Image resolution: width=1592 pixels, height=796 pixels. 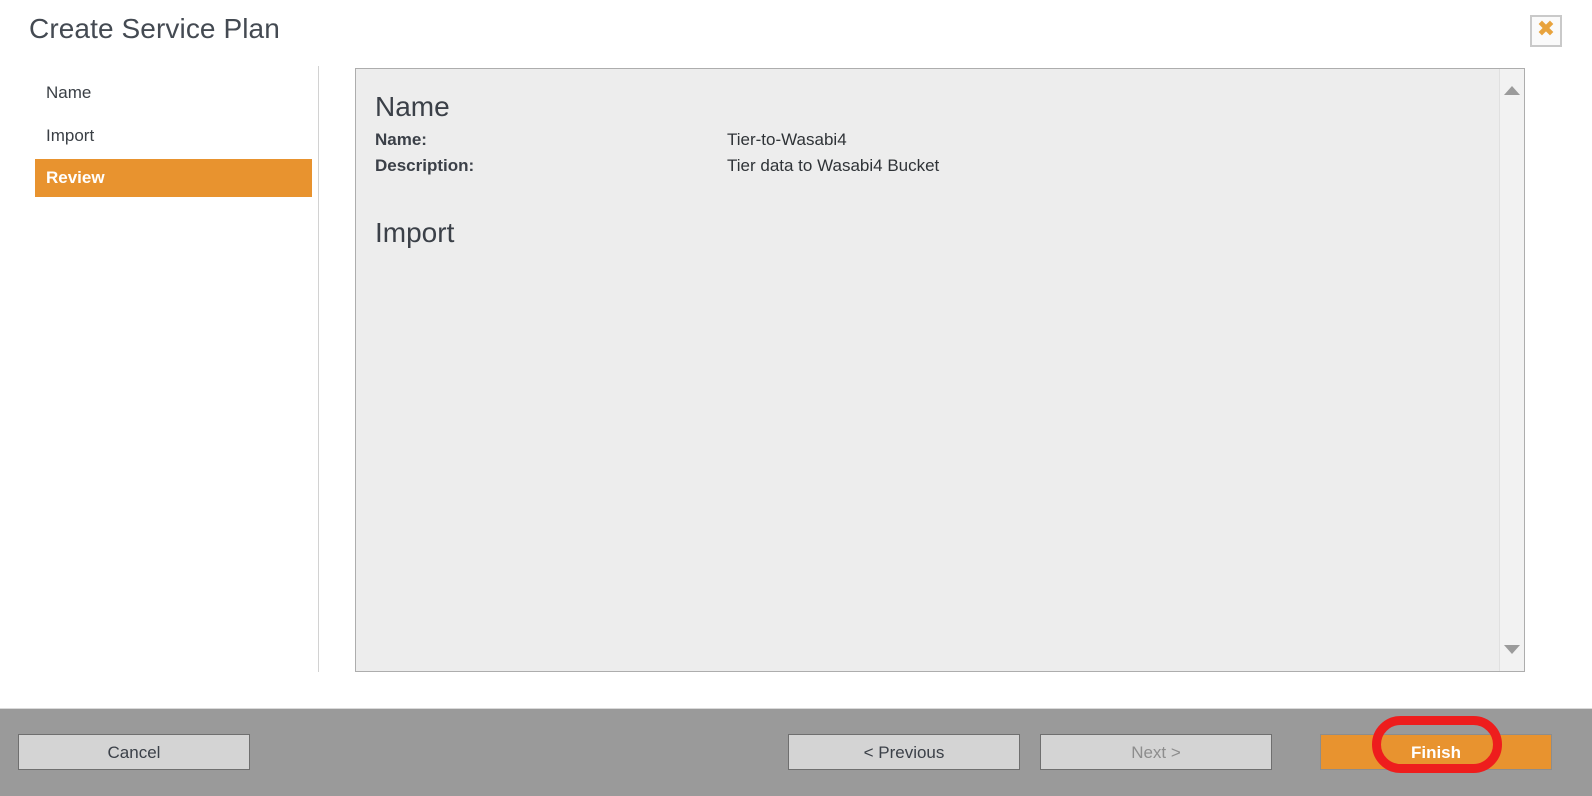 I want to click on panel-scrollbar, so click(x=1511, y=370).